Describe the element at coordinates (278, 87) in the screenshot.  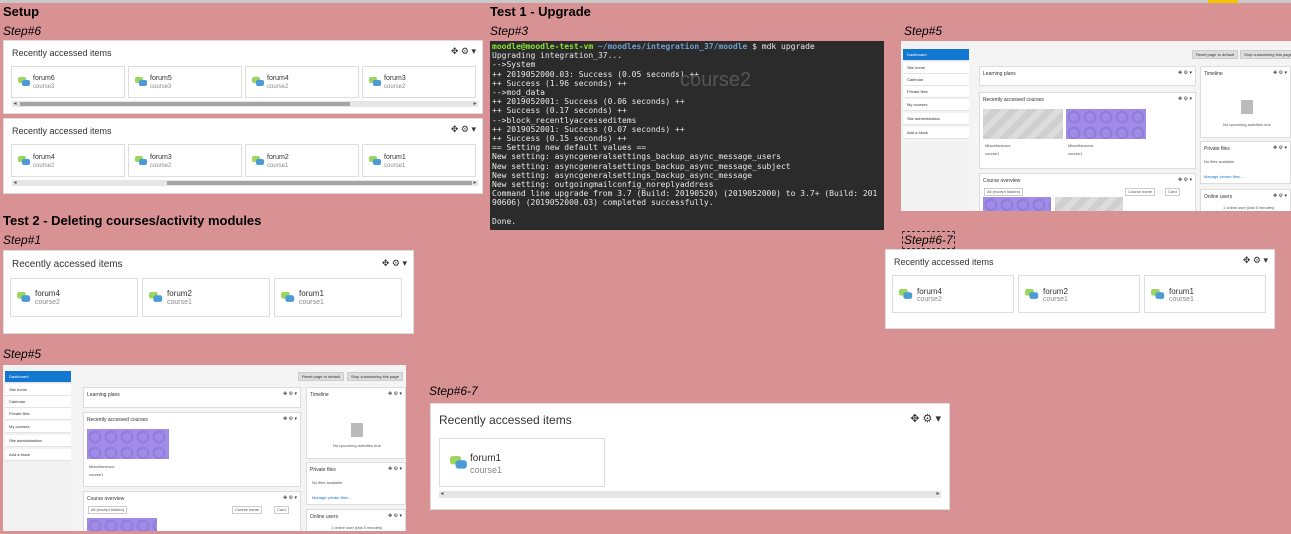
I see `course-name: course2` at that location.